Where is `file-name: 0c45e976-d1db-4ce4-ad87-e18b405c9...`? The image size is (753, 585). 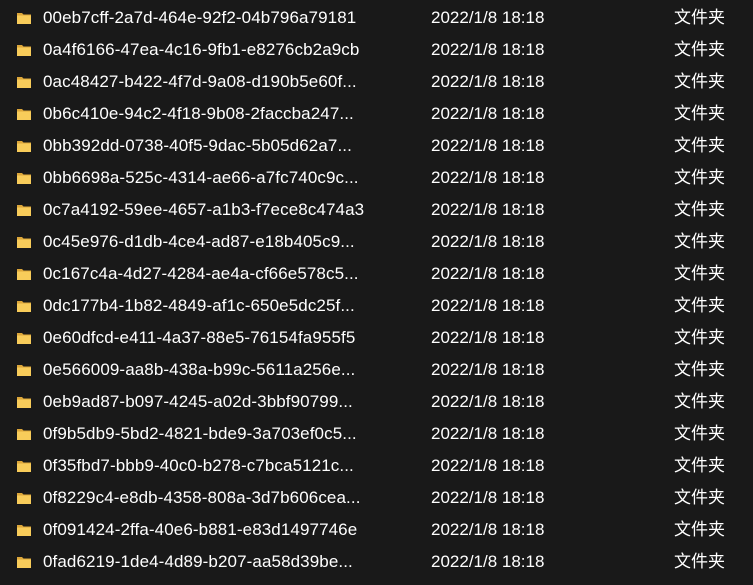
file-name: 0c45e976-d1db-4ce4-ad87-e18b405c9... is located at coordinates (199, 241).